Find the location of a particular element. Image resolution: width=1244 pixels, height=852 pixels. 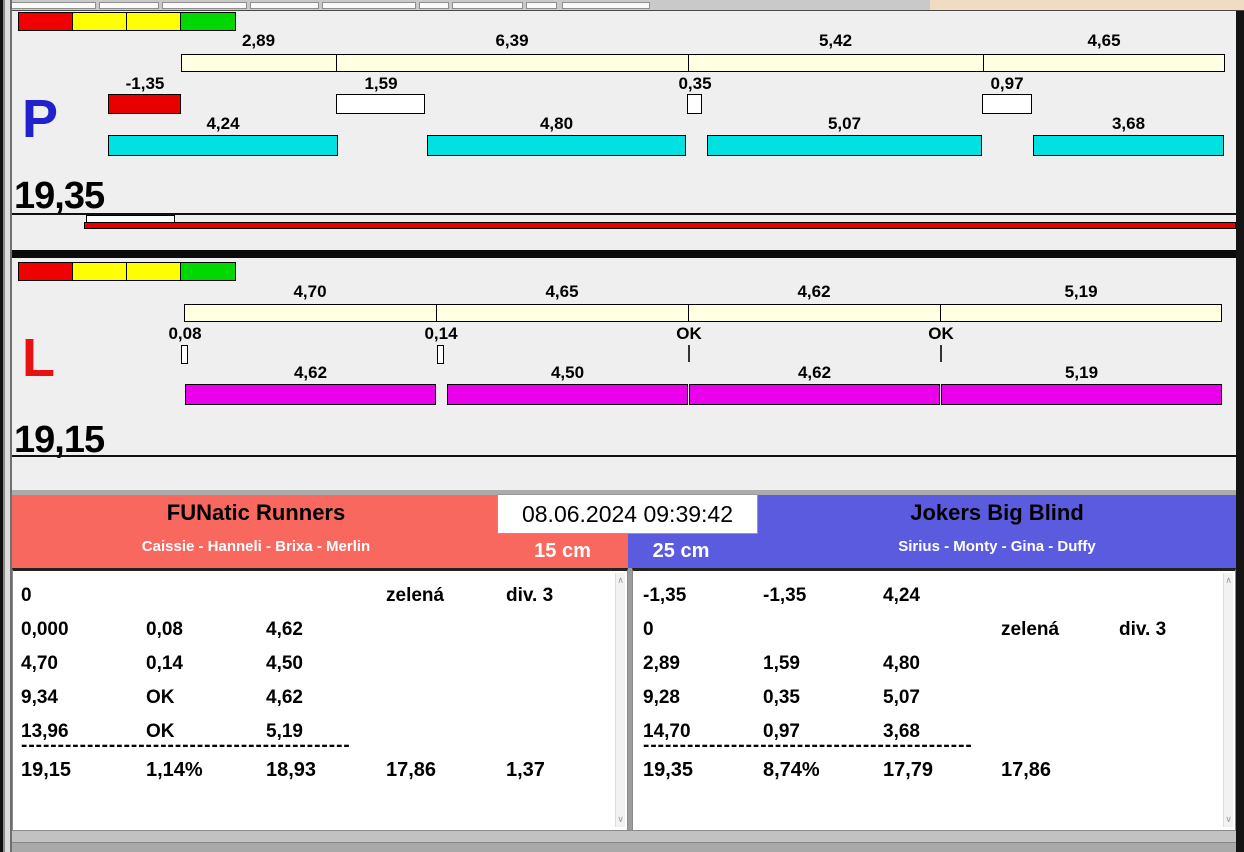

result-cell: 2,89 is located at coordinates (661, 663).